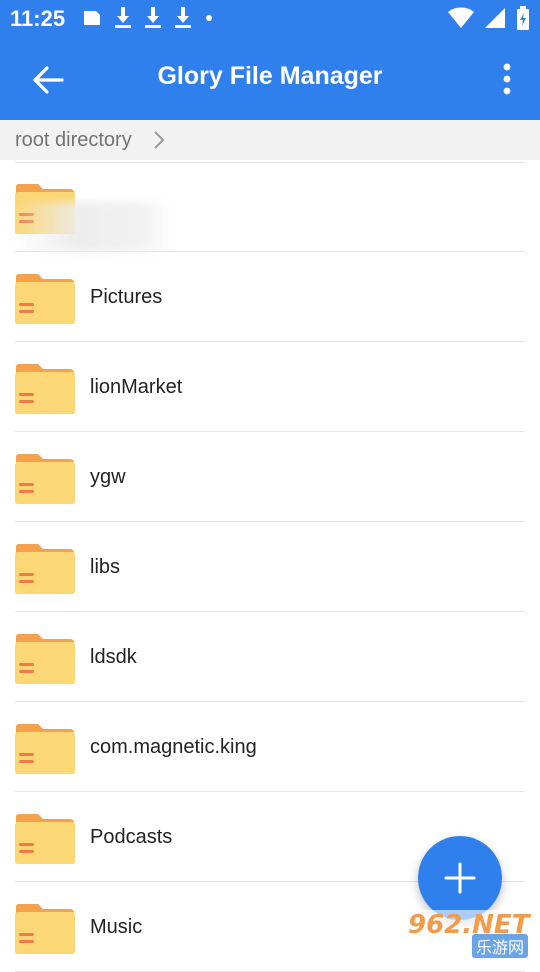 Image resolution: width=540 pixels, height=972 pixels. Describe the element at coordinates (113, 657) in the screenshot. I see `folder-name: ldsdk` at that location.